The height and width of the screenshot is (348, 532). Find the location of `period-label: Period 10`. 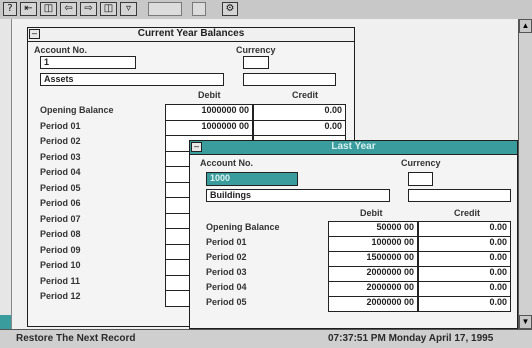

period-label: Period 10 is located at coordinates (60, 265).